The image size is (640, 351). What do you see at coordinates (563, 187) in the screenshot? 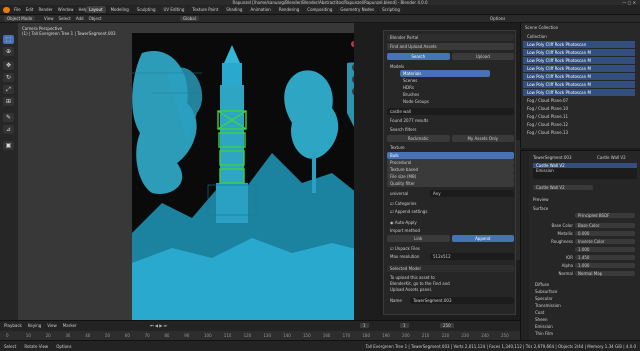
I see `material-selector: Castle Wall V2` at bounding box center [563, 187].